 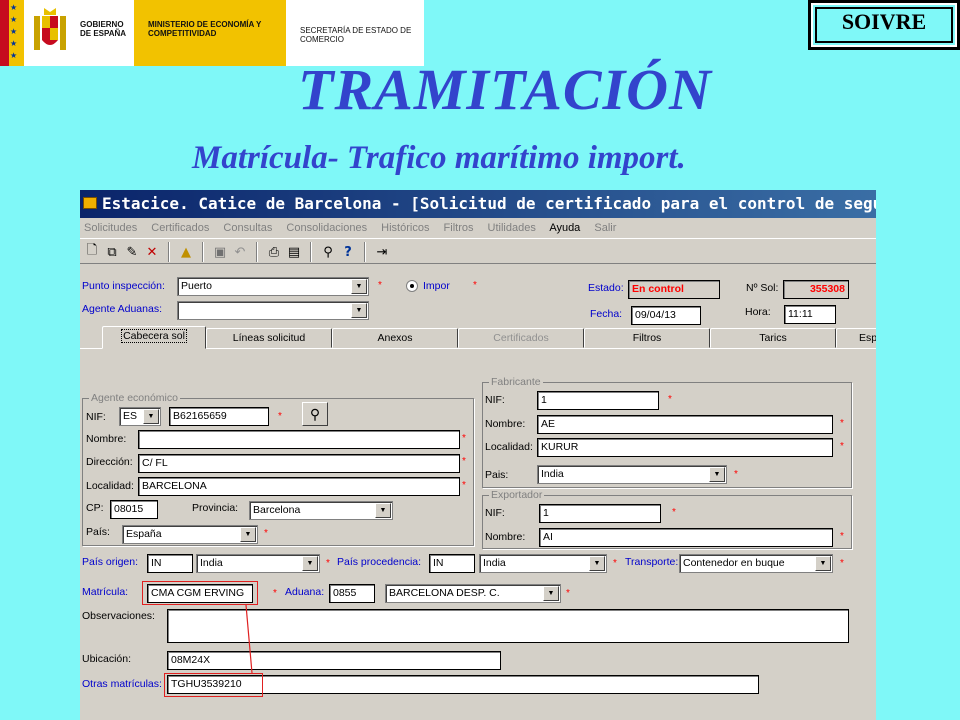 What do you see at coordinates (395, 338) in the screenshot?
I see `tab-anexos: Anexos` at bounding box center [395, 338].